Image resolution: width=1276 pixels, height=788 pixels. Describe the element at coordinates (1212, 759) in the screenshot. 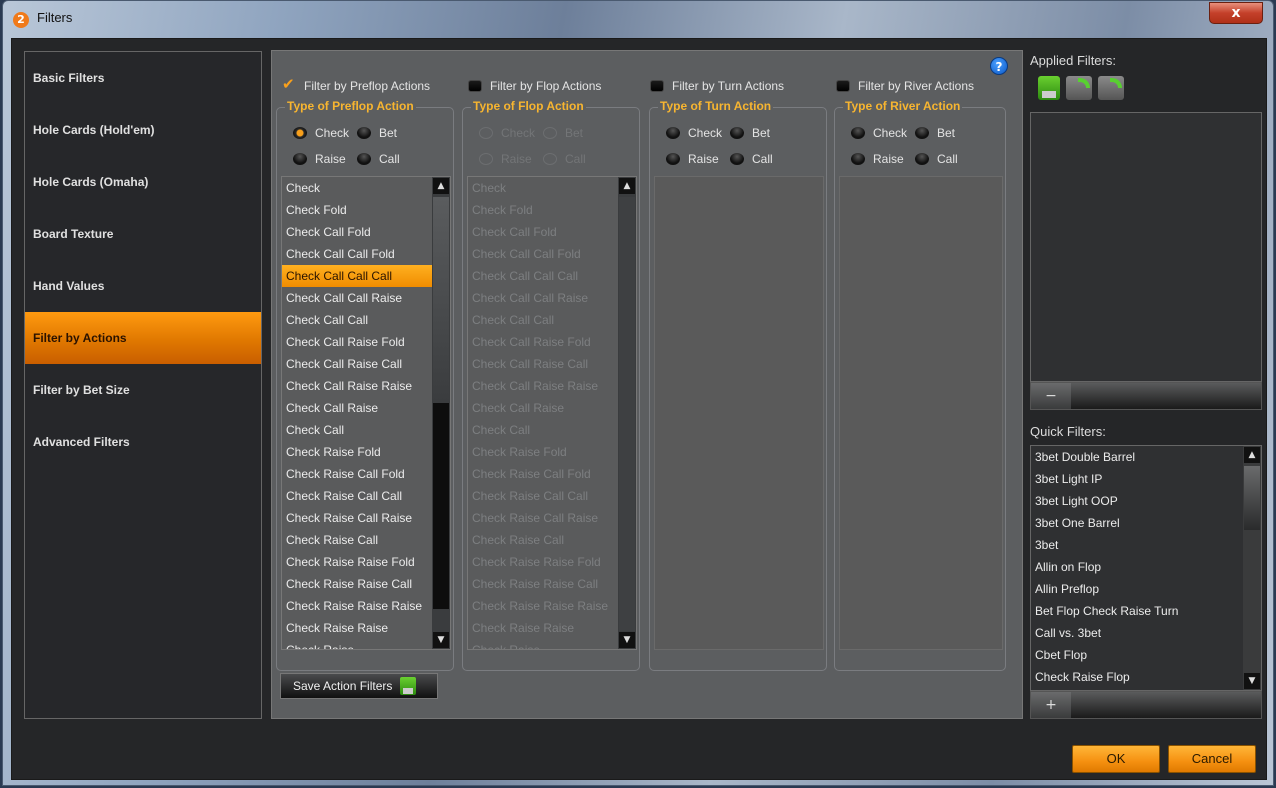

I see `cancel-button: Cancel` at that location.